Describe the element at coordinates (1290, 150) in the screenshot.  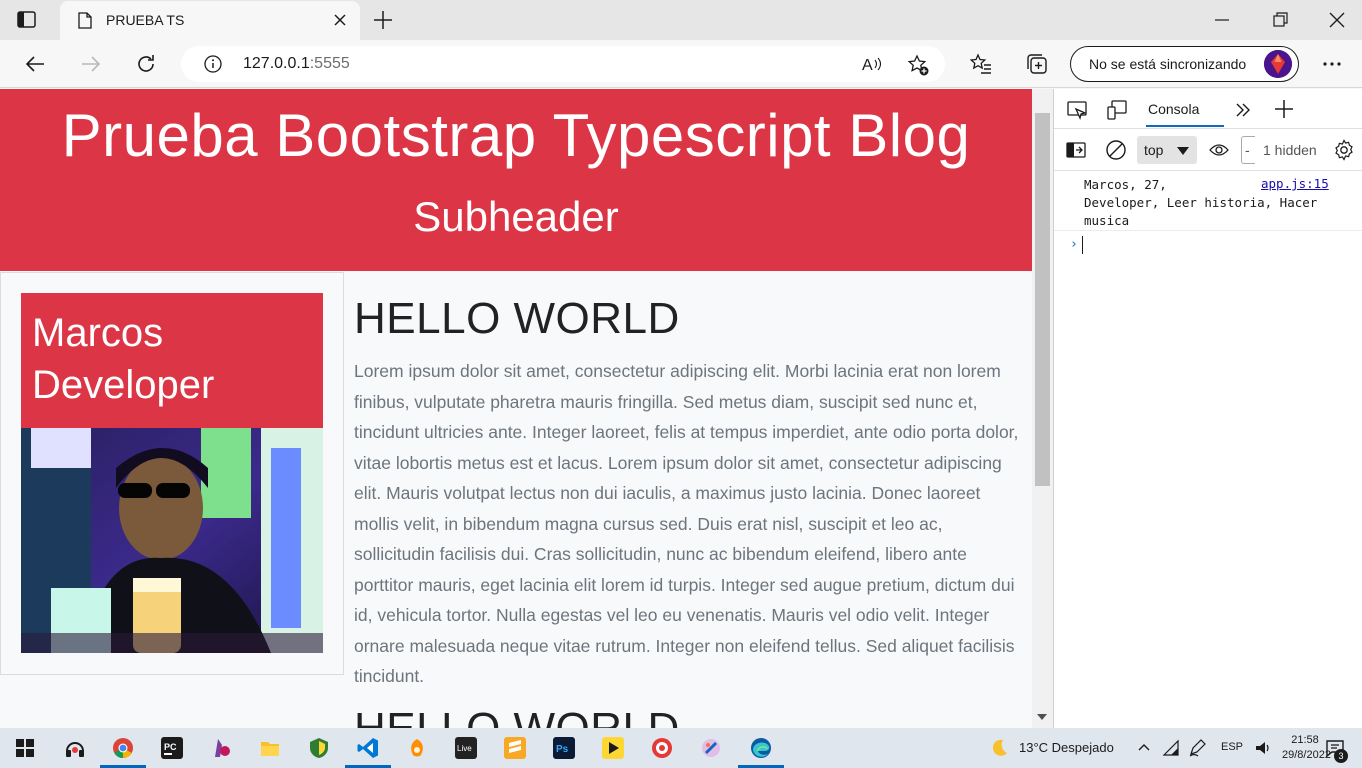
I see `hidden-messages-count: 1 hidden` at that location.